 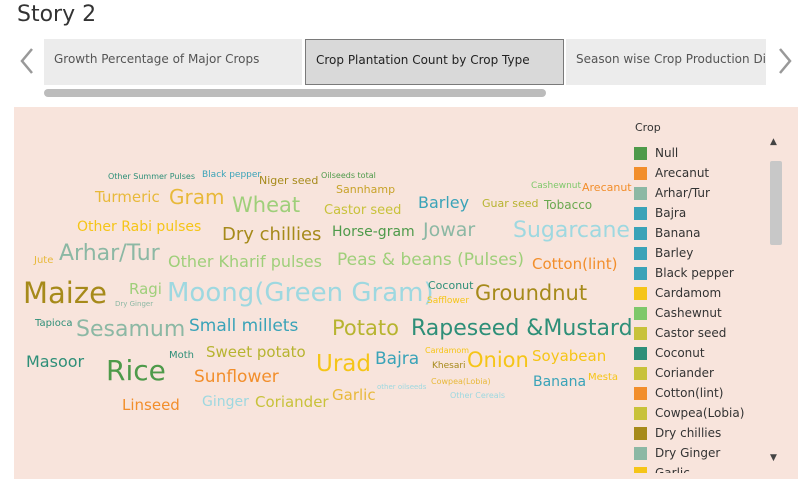 What do you see at coordinates (688, 433) in the screenshot?
I see `legend-label: Dry chillies` at bounding box center [688, 433].